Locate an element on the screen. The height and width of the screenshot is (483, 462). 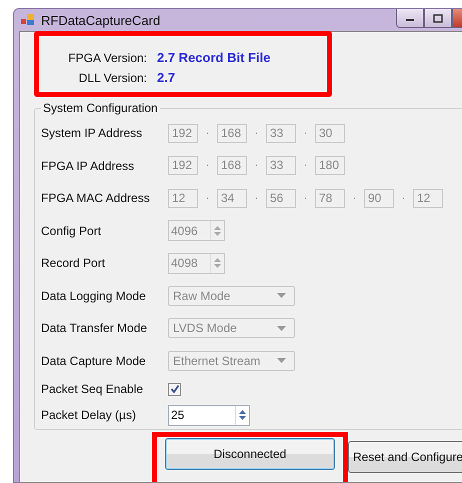
field-label: Packet Delay (µs) is located at coordinates (89, 415).